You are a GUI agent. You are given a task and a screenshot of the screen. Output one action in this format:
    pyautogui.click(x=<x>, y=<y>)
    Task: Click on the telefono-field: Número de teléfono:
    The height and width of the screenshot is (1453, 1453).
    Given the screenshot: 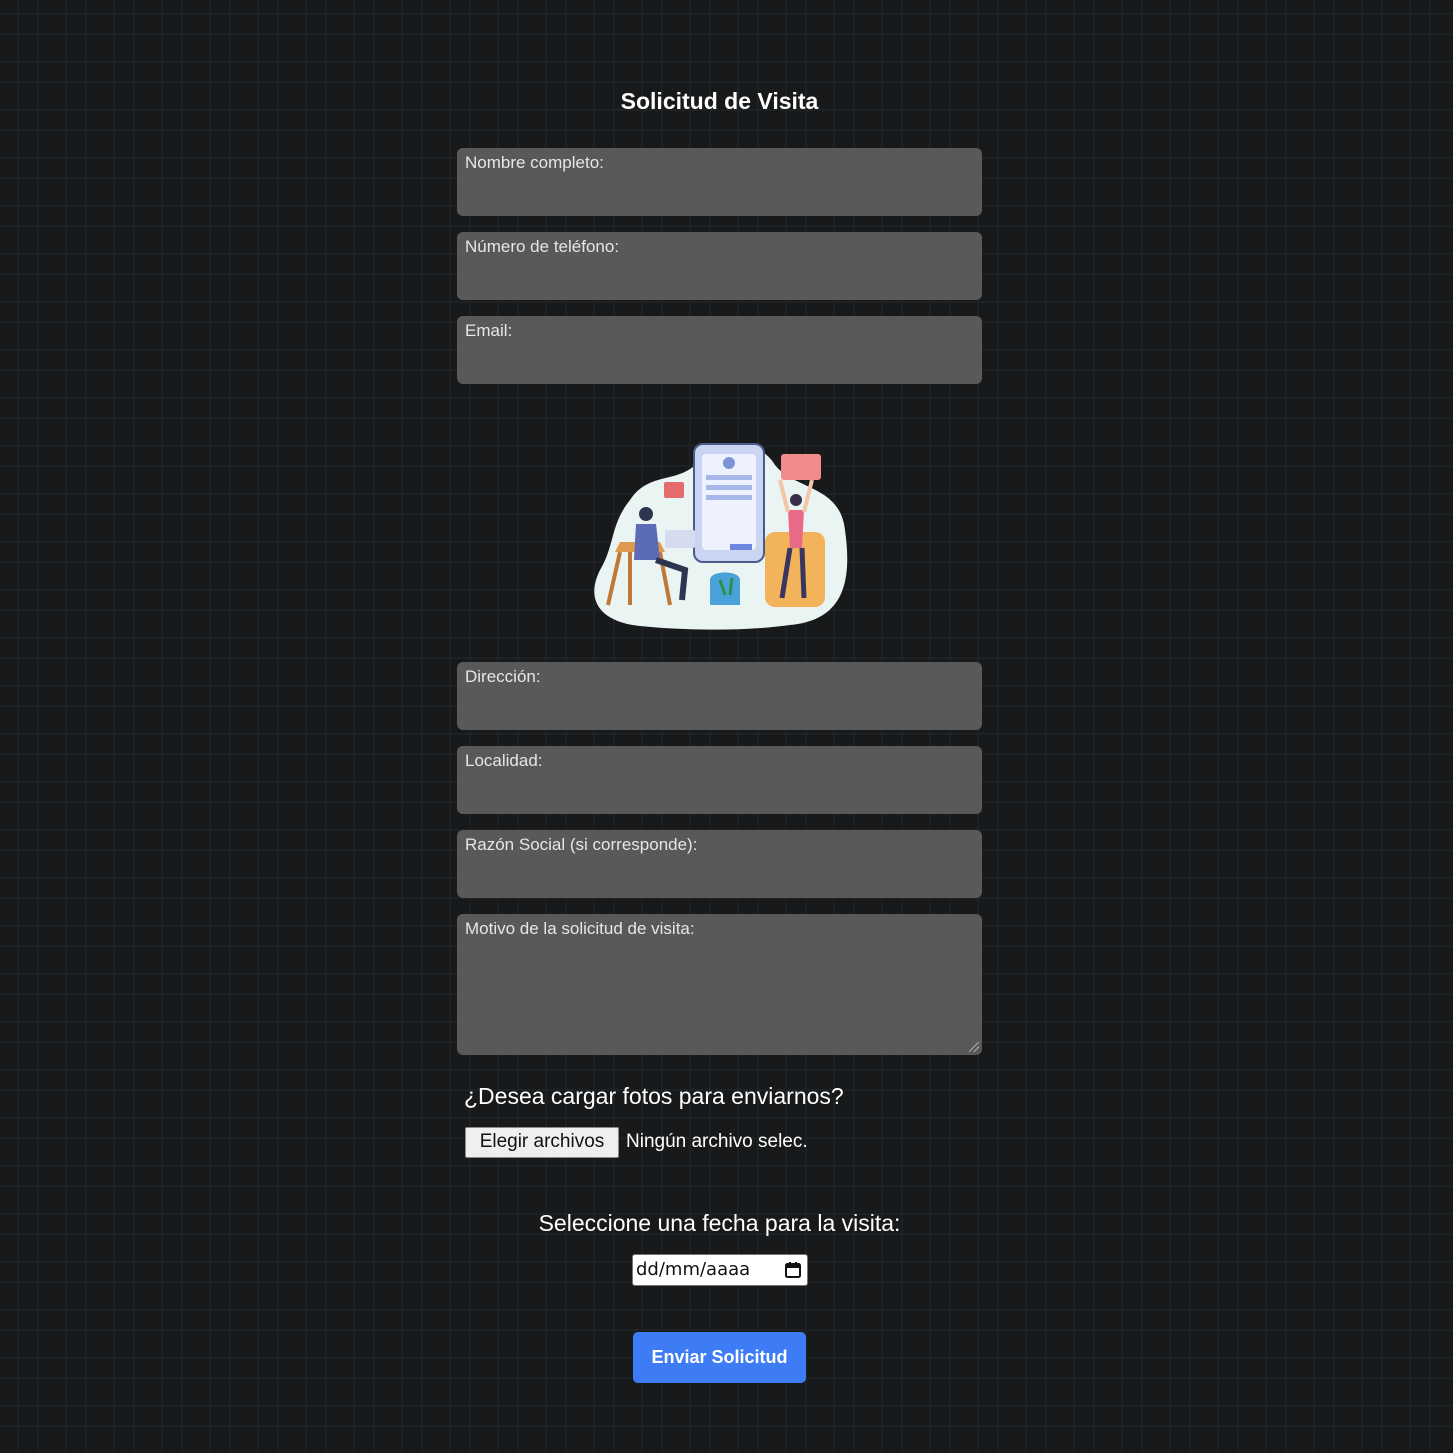 What is the action you would take?
    pyautogui.click(x=719, y=266)
    